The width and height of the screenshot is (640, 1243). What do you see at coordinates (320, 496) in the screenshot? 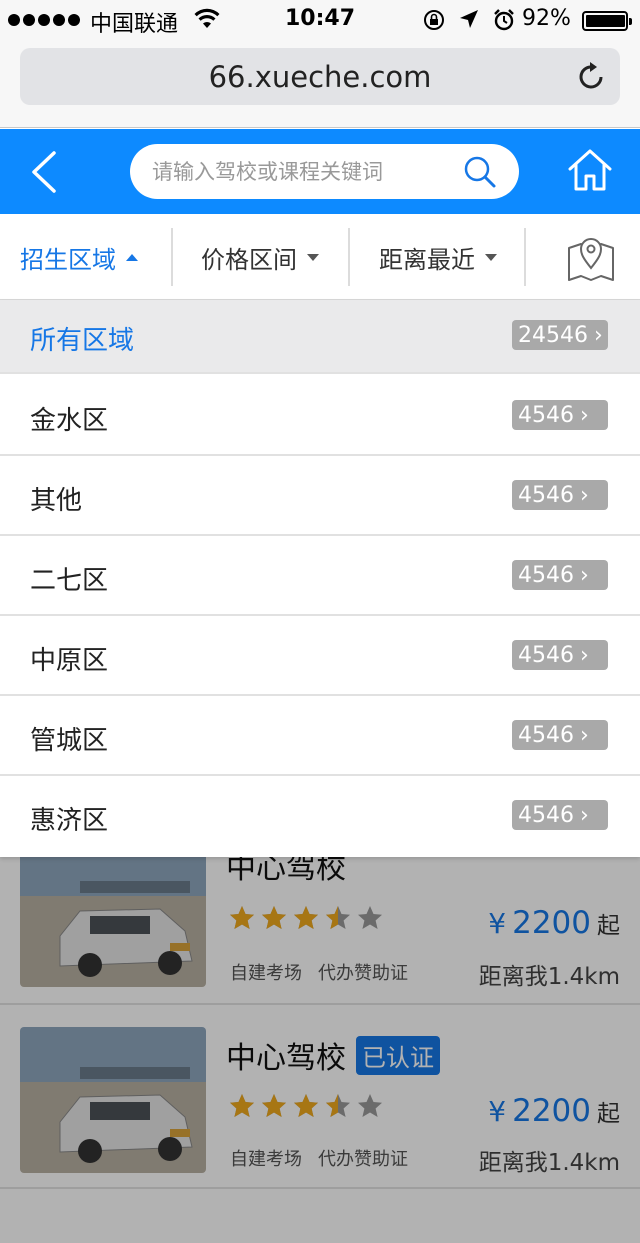
I see `region-option: 其他 4546 ›` at bounding box center [320, 496].